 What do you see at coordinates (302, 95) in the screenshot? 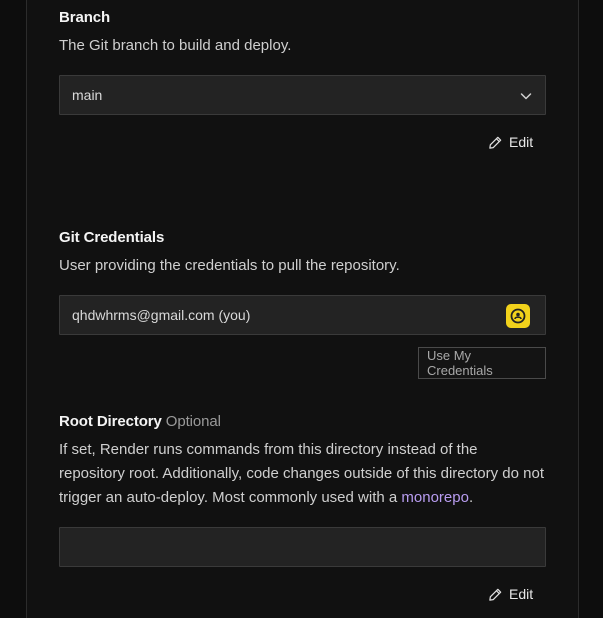
I see `branch-select: main` at bounding box center [302, 95].